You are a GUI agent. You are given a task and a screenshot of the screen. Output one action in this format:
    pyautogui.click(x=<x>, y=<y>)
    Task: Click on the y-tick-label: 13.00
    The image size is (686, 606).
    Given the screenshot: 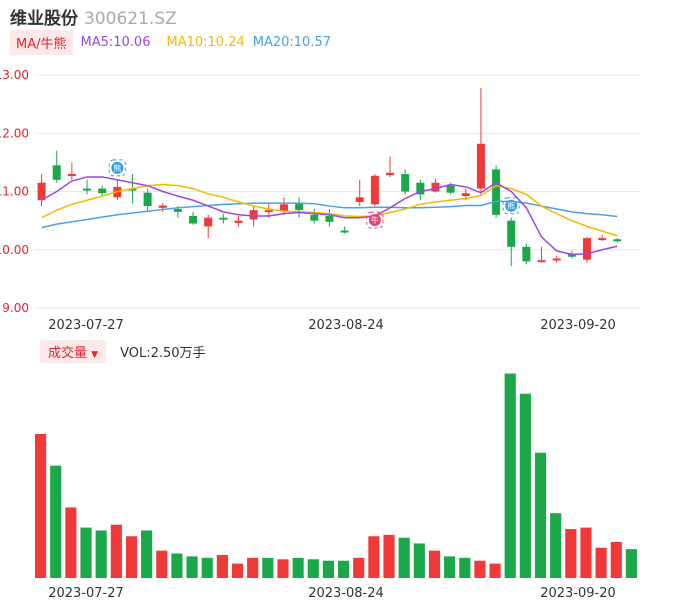 What is the action you would take?
    pyautogui.click(x=14, y=75)
    